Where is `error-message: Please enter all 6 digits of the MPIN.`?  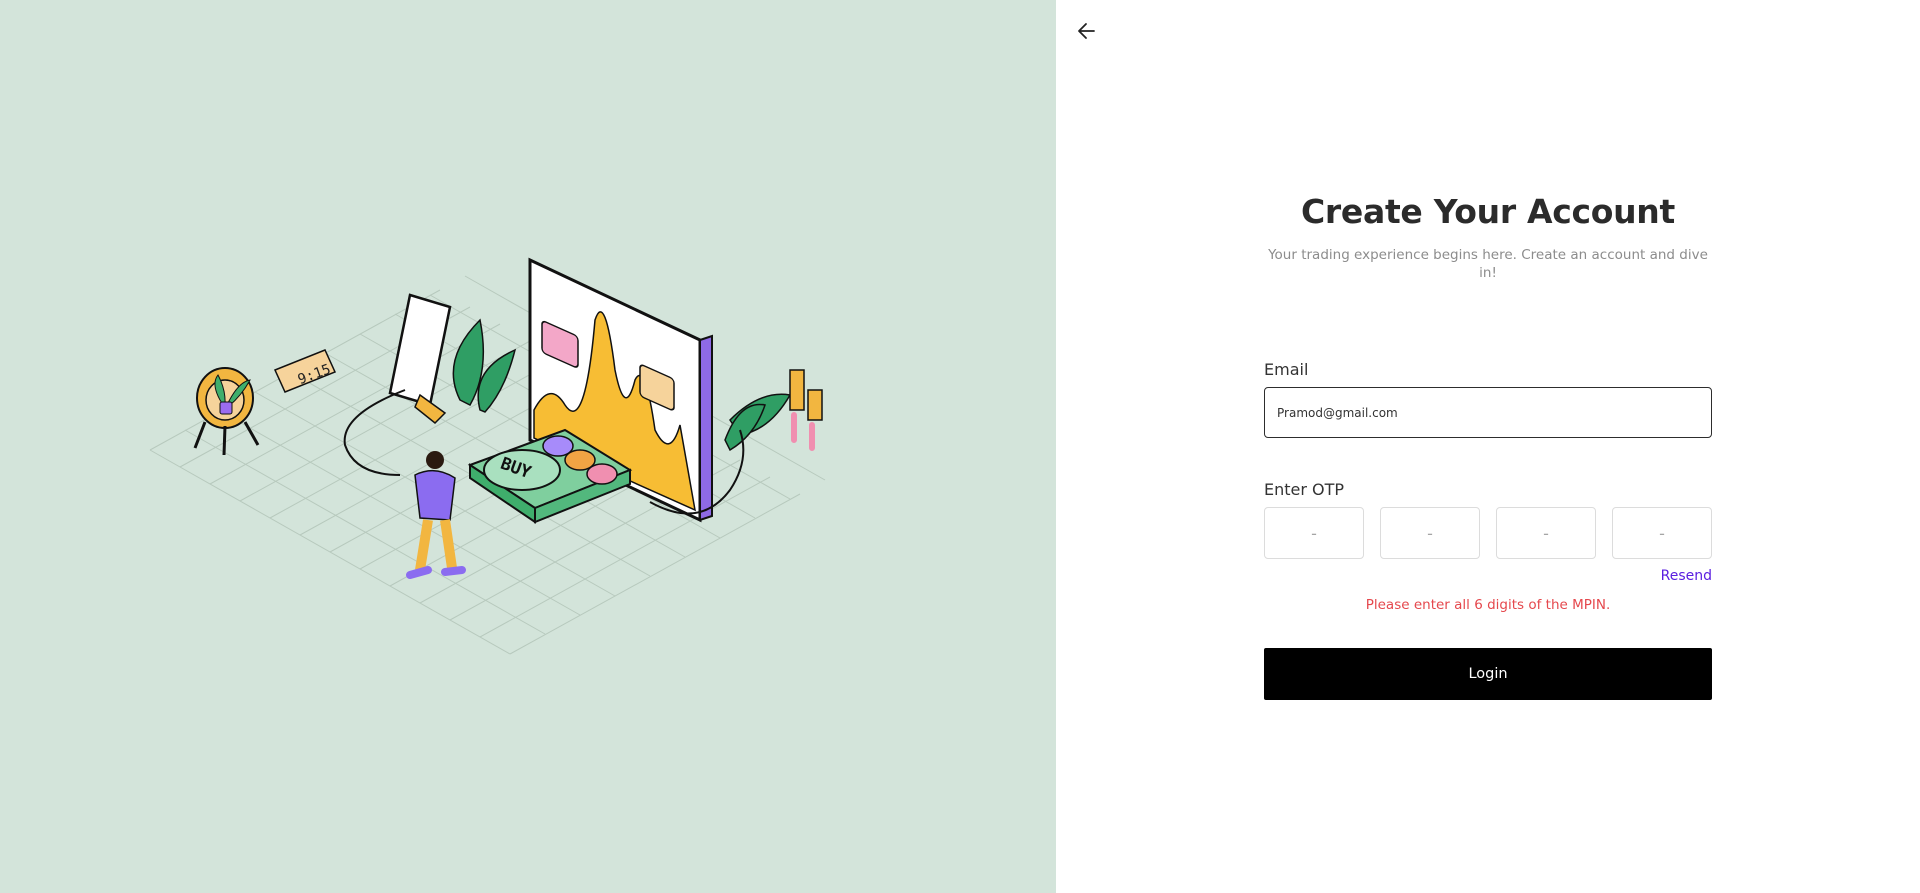 error-message: Please enter all 6 digits of the MPIN. is located at coordinates (1488, 605).